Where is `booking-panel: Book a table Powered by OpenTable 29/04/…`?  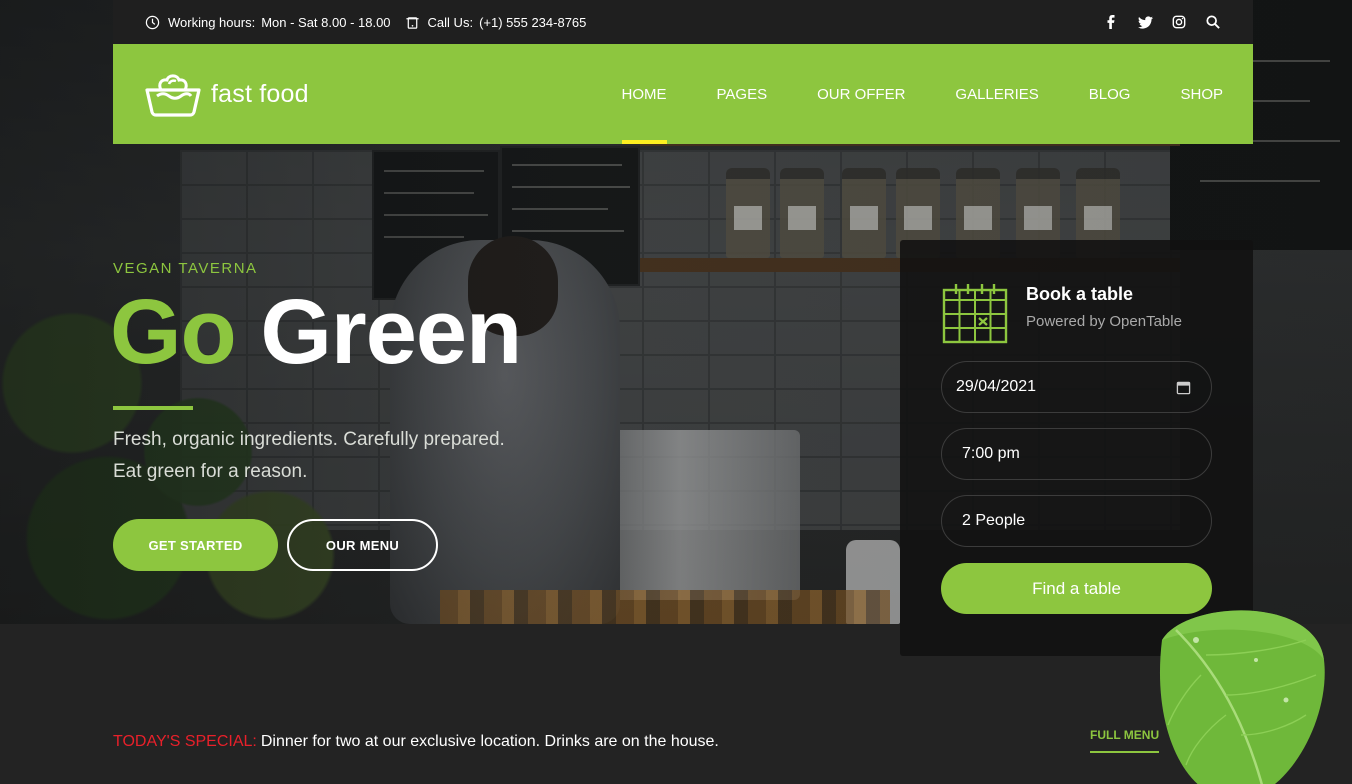 booking-panel: Book a table Powered by OpenTable 29/04/… is located at coordinates (1076, 448).